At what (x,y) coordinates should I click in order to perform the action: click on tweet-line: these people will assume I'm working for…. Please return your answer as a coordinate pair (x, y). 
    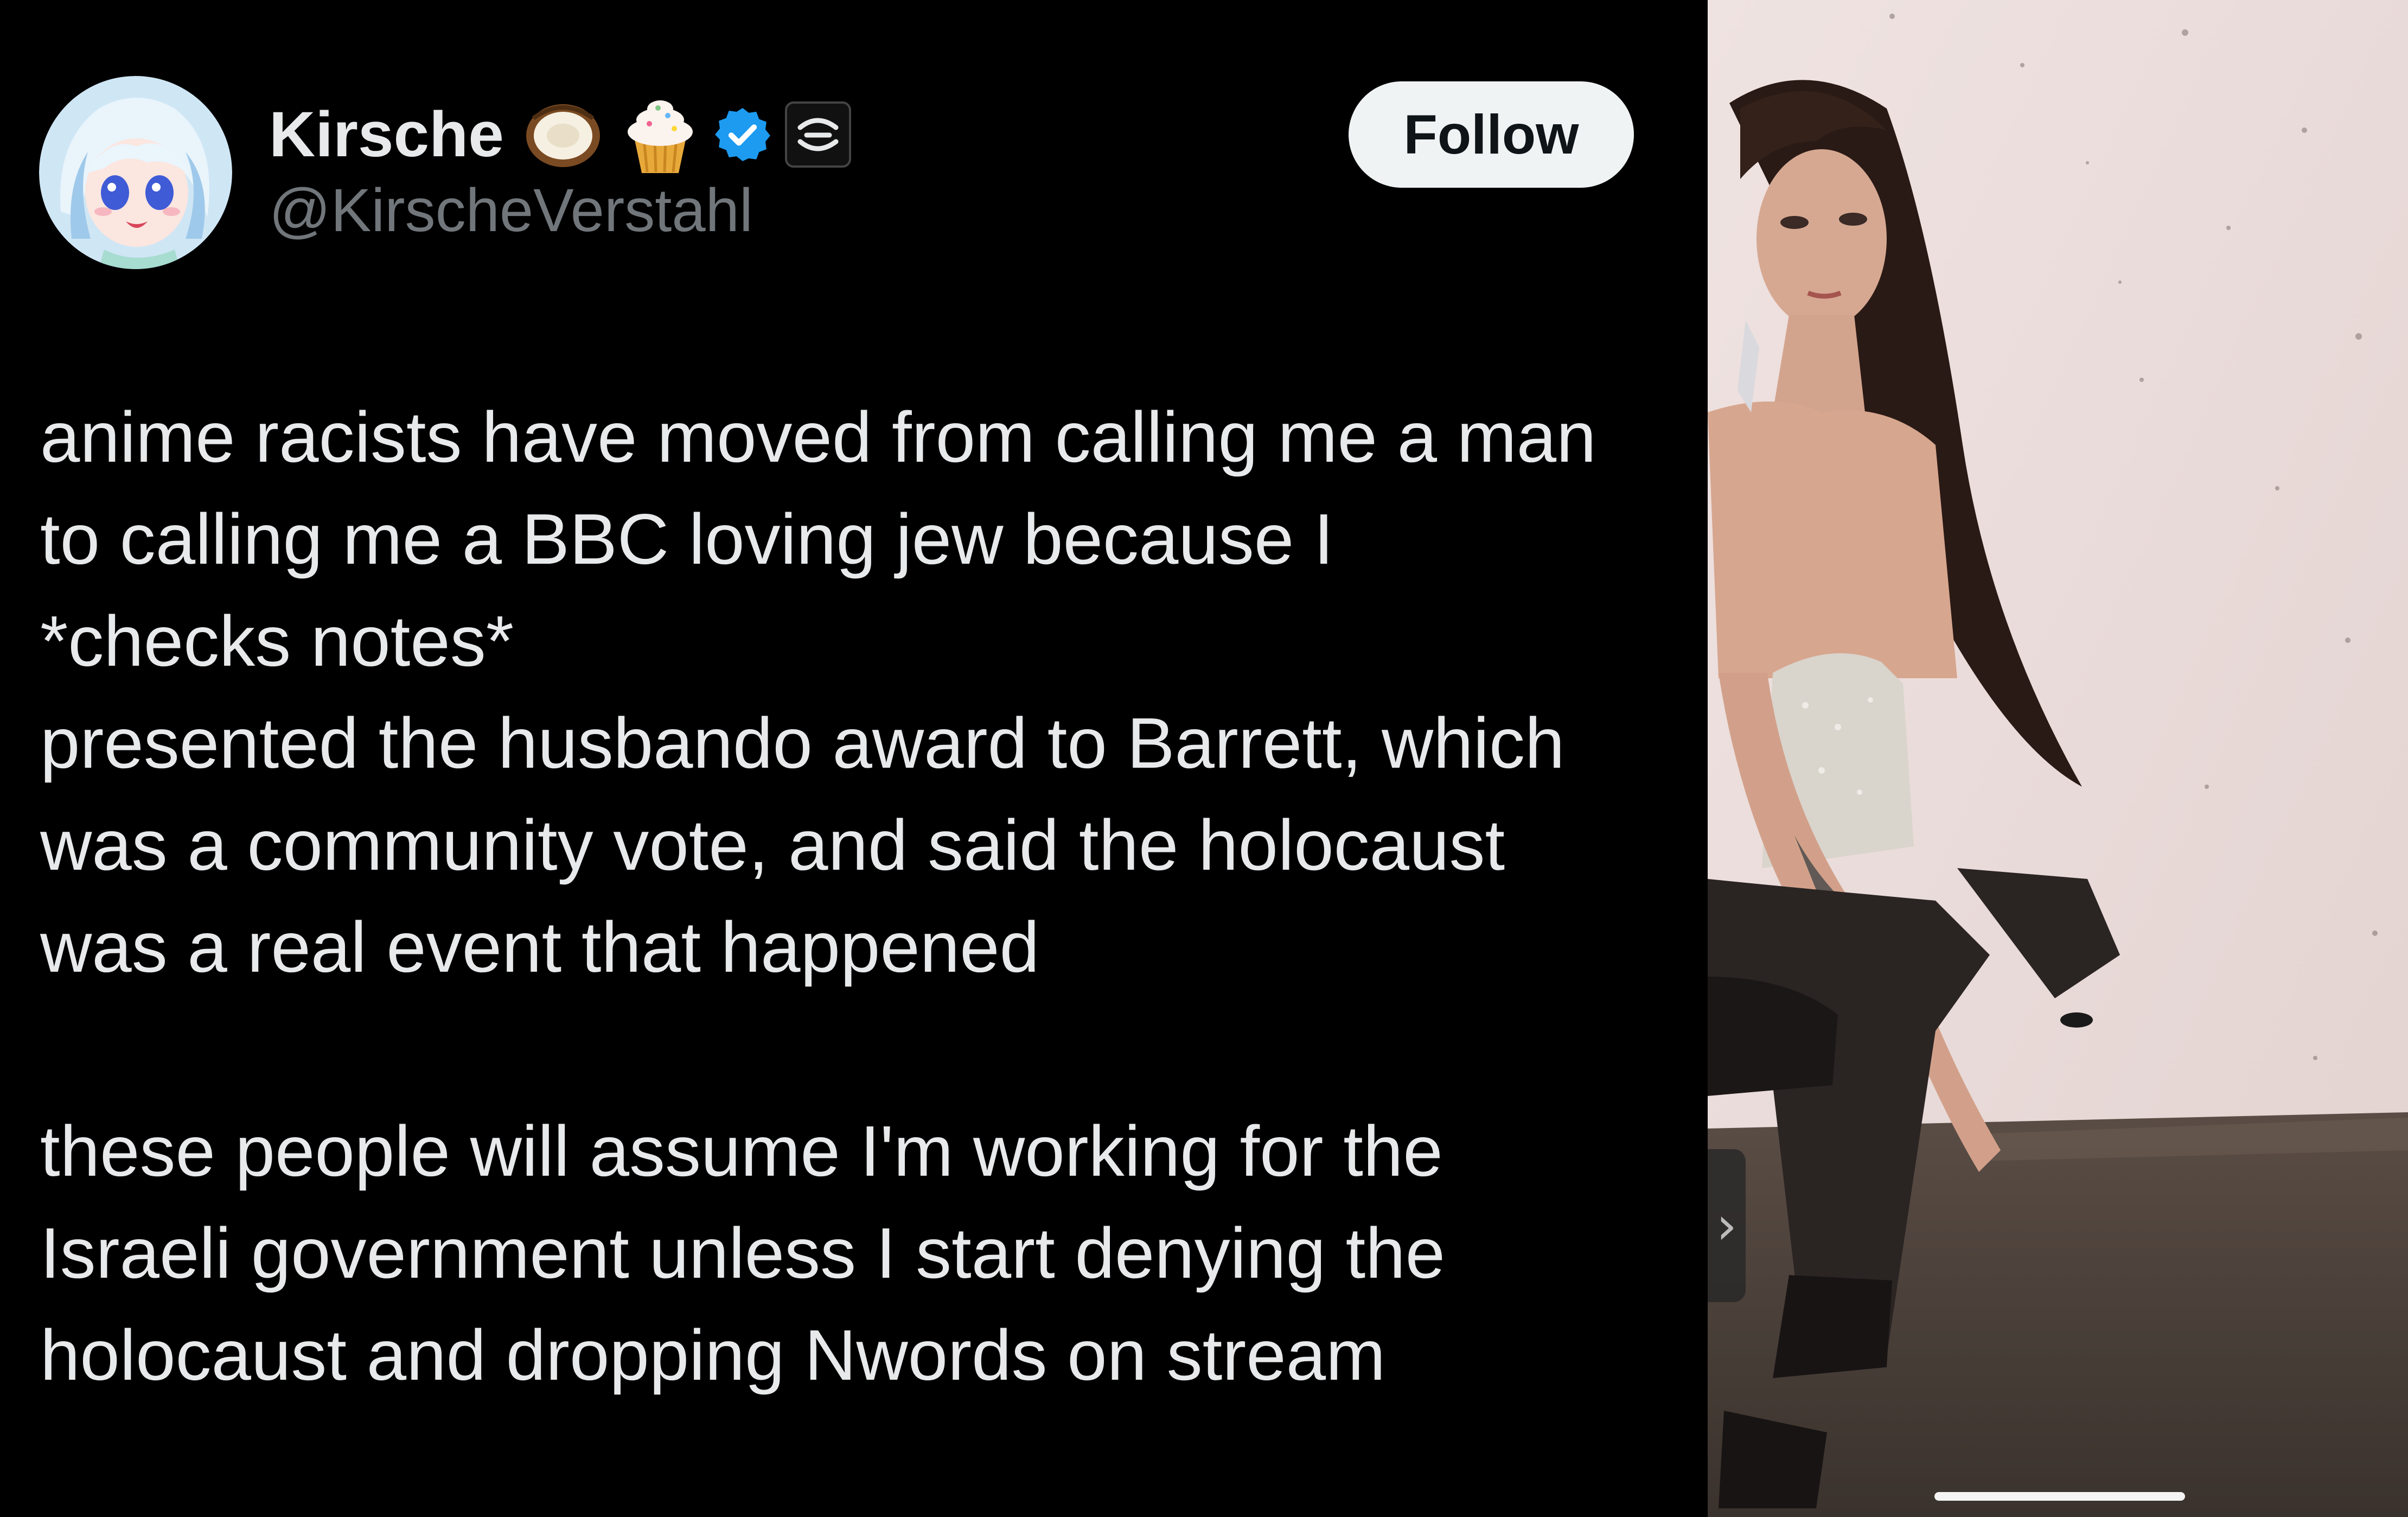
    Looking at the image, I should click on (741, 1151).